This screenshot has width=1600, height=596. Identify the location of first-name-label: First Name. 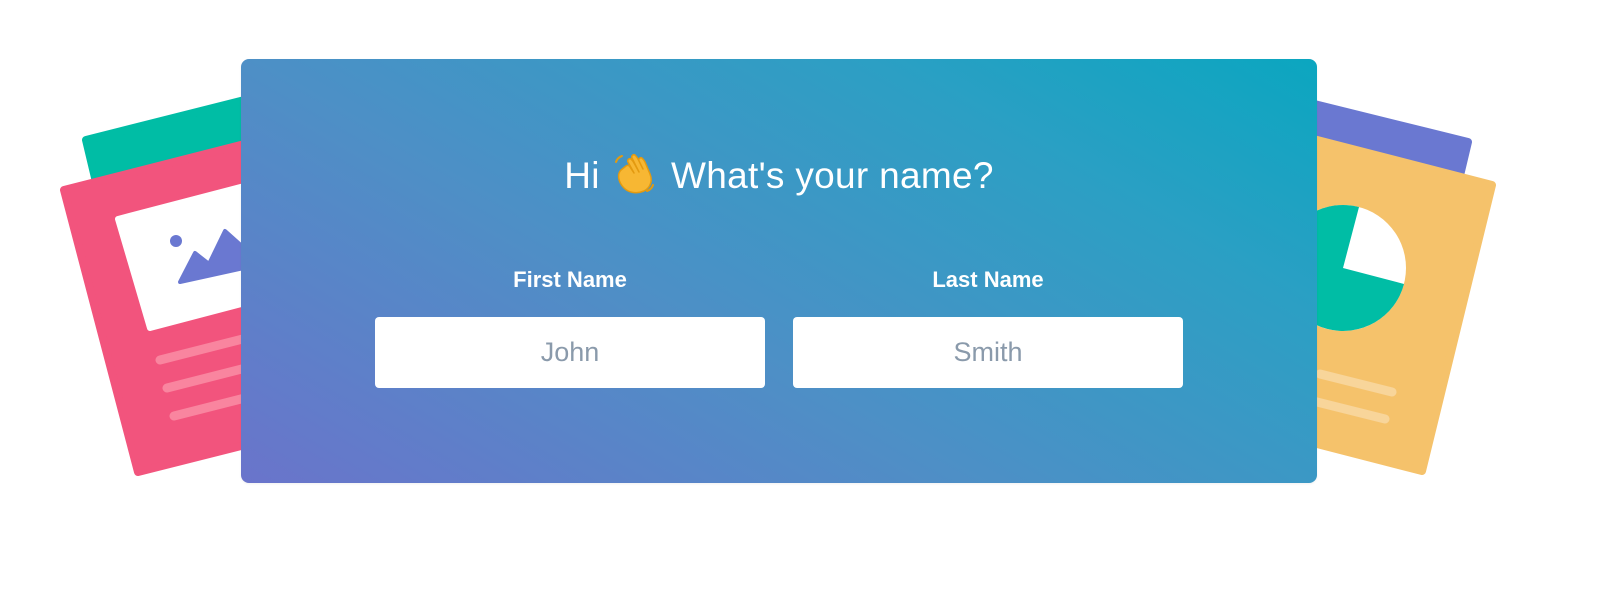
(570, 279).